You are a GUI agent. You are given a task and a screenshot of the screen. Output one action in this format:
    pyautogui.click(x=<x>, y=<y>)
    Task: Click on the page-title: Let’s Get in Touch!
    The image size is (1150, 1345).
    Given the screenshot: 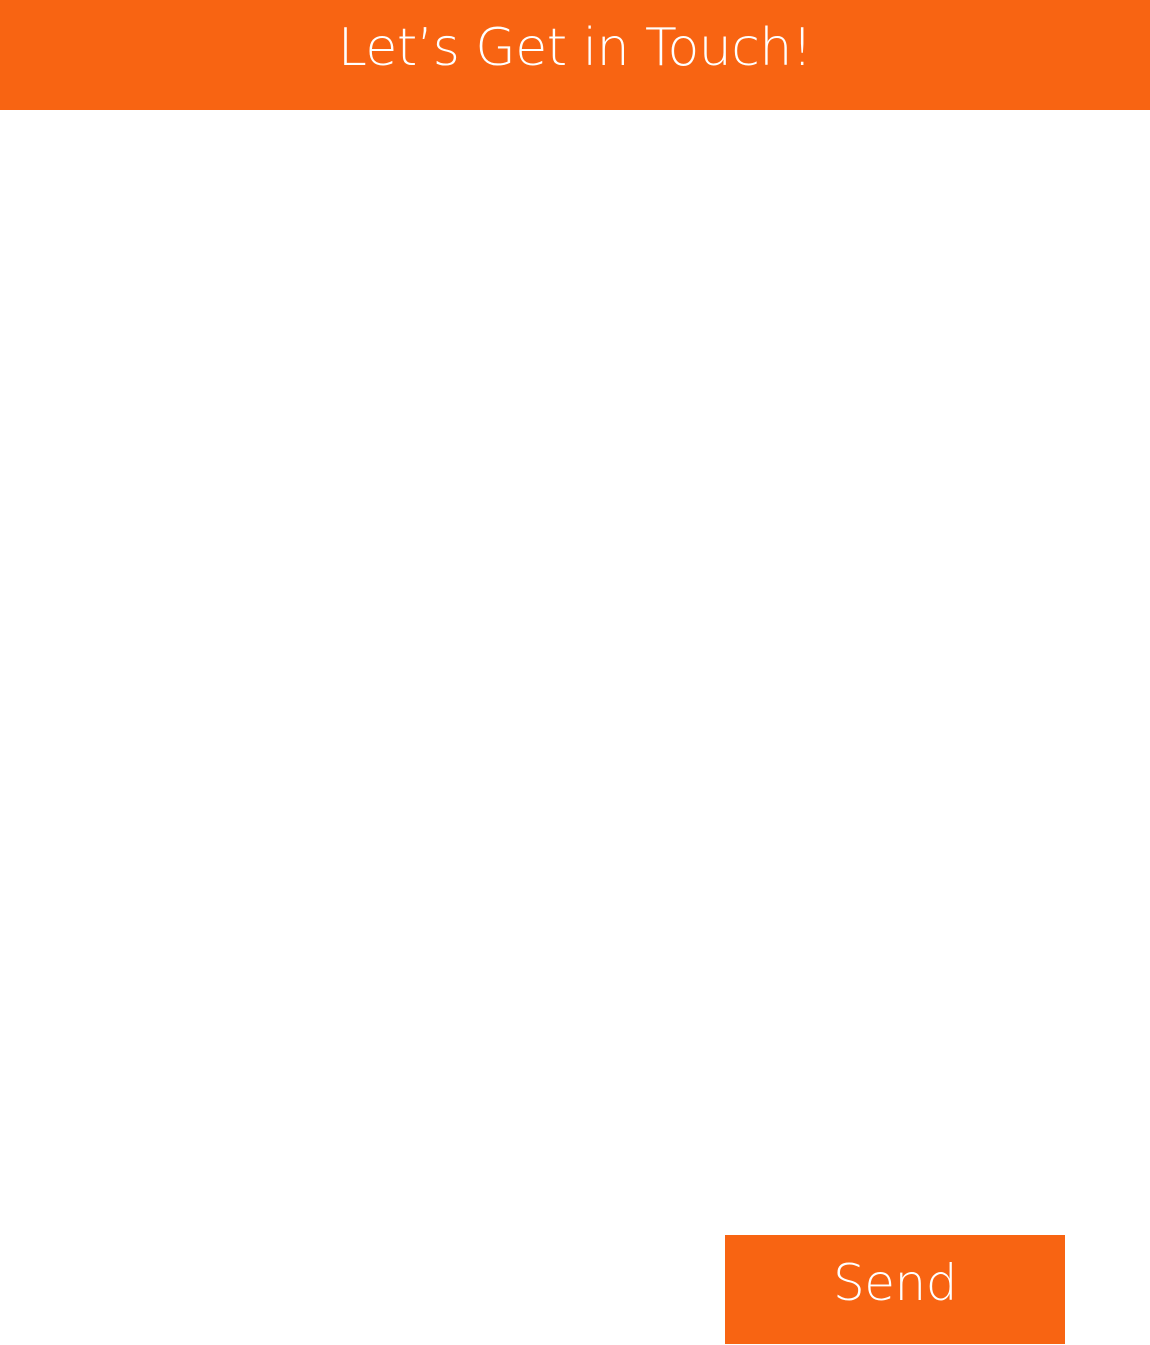 What is the action you would take?
    pyautogui.click(x=575, y=48)
    